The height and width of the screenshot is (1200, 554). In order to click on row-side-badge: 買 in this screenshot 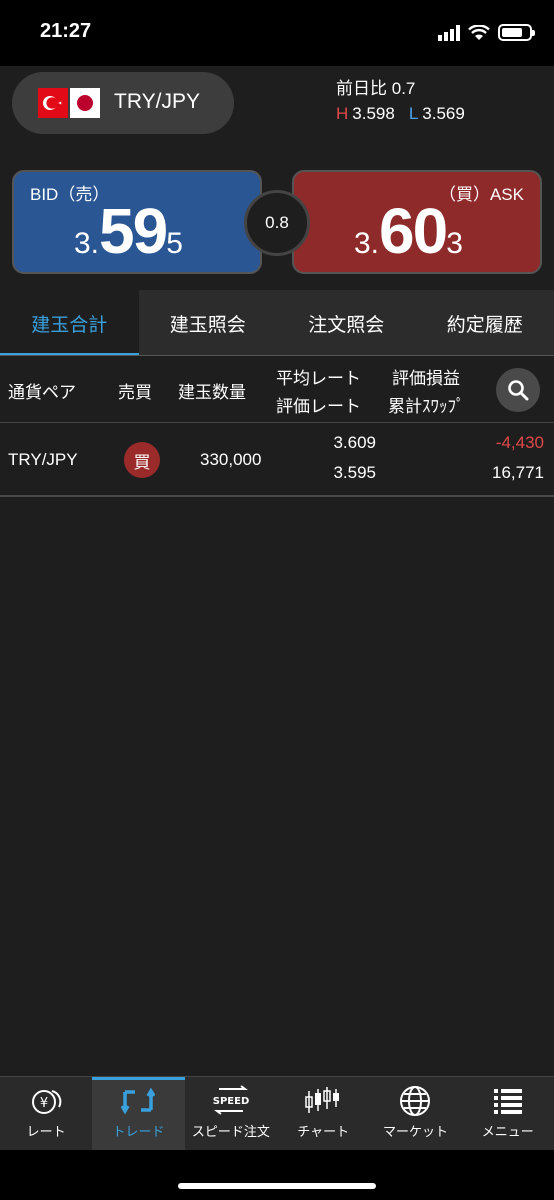, I will do `click(142, 460)`.